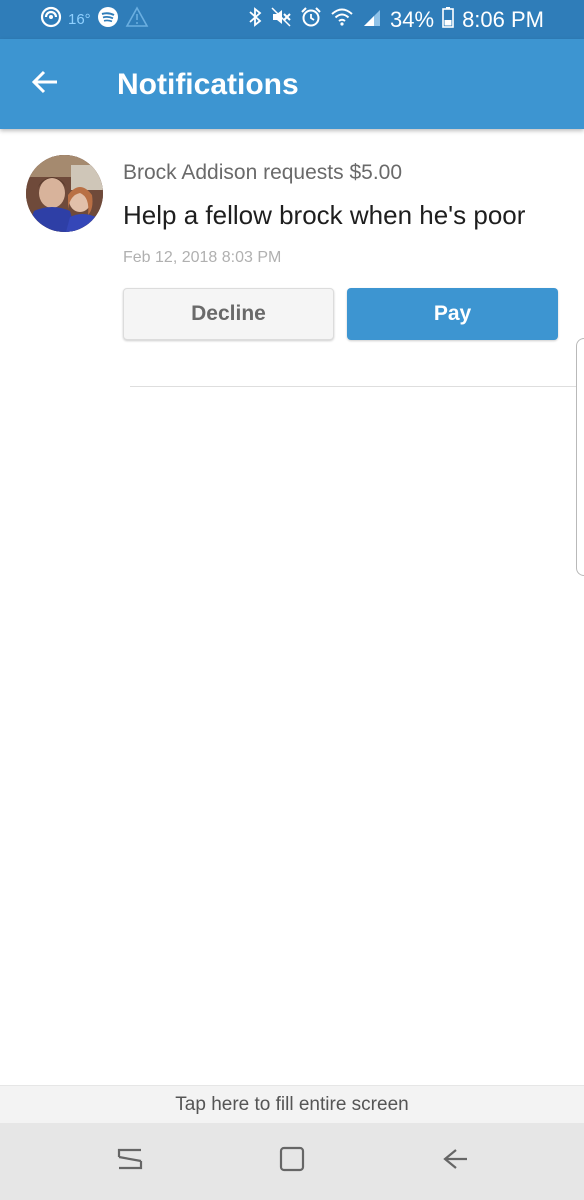  I want to click on avatar, so click(64, 193).